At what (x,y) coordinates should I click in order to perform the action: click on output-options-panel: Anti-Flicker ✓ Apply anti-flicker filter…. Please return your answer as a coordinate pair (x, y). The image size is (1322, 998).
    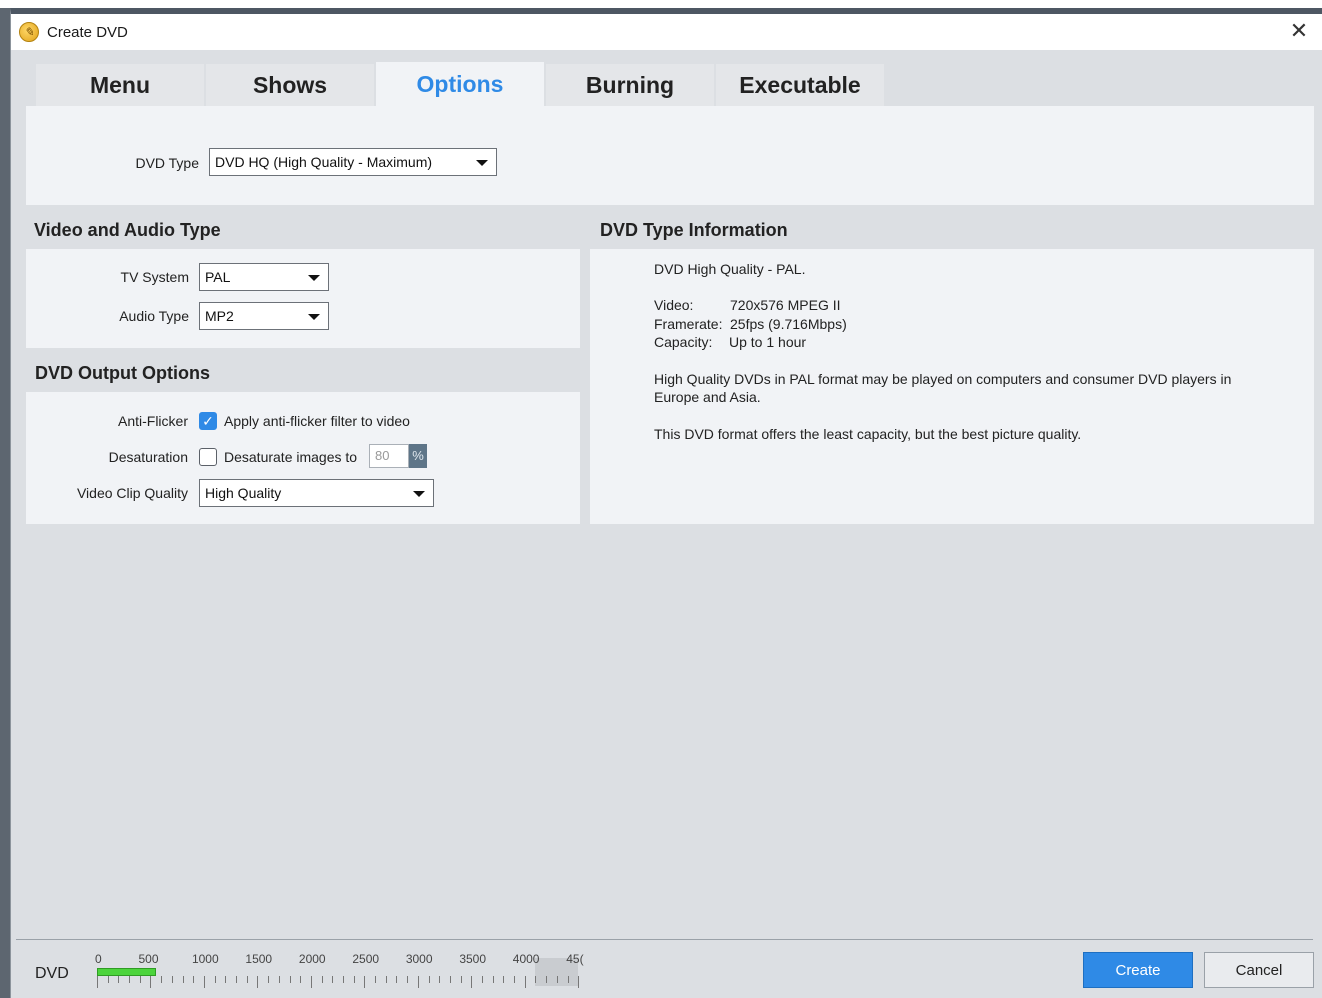
    Looking at the image, I should click on (303, 458).